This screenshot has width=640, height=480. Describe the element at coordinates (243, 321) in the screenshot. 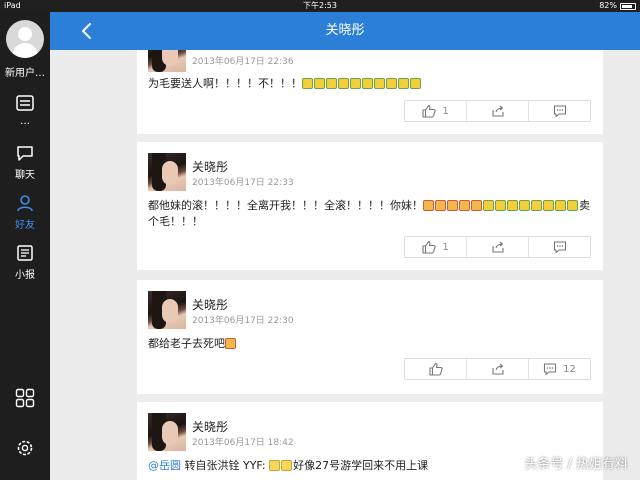

I see `post-time: 2013年06月17日 22:30` at that location.